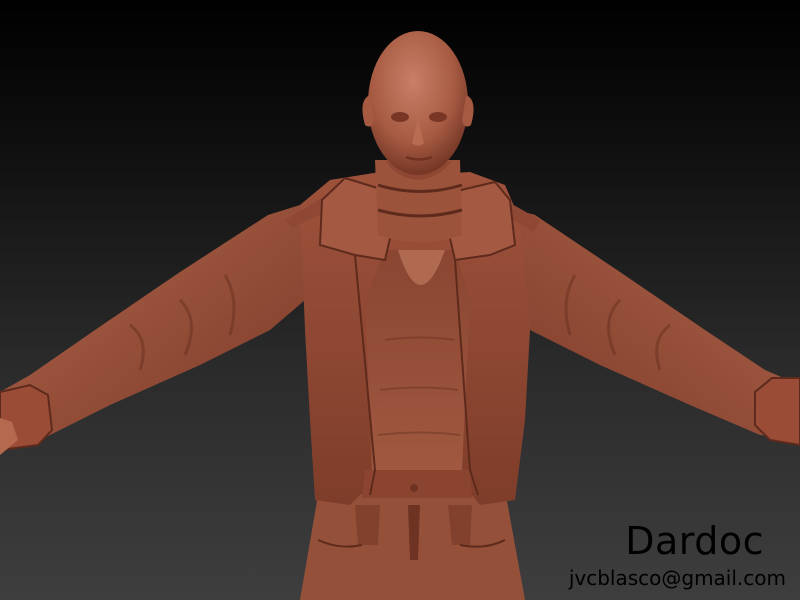 This screenshot has width=800, height=600. Describe the element at coordinates (677, 578) in the screenshot. I see `signature-email: jvcblasco@gmail.com` at that location.